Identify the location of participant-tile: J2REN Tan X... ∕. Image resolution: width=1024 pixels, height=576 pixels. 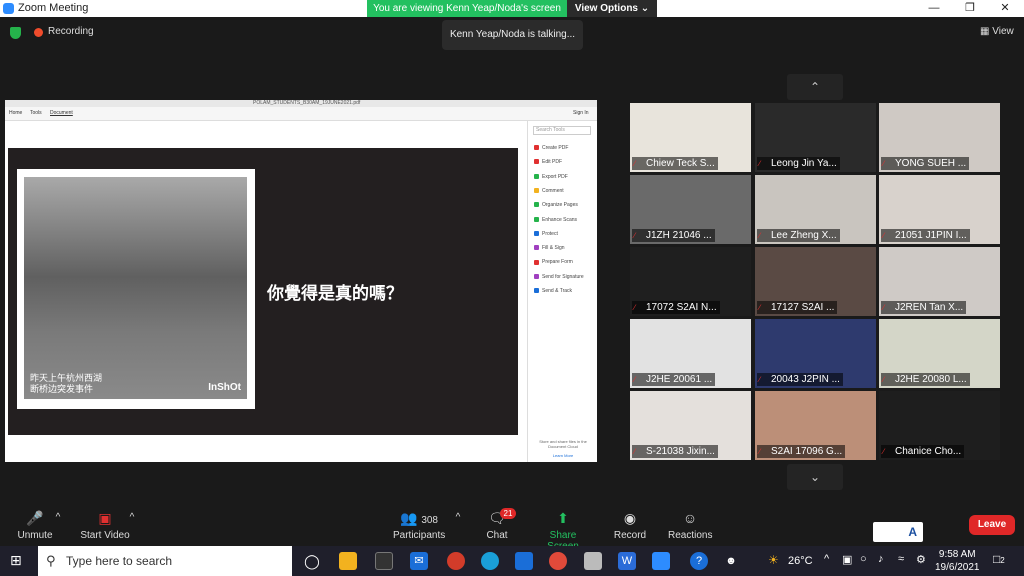
(939, 281).